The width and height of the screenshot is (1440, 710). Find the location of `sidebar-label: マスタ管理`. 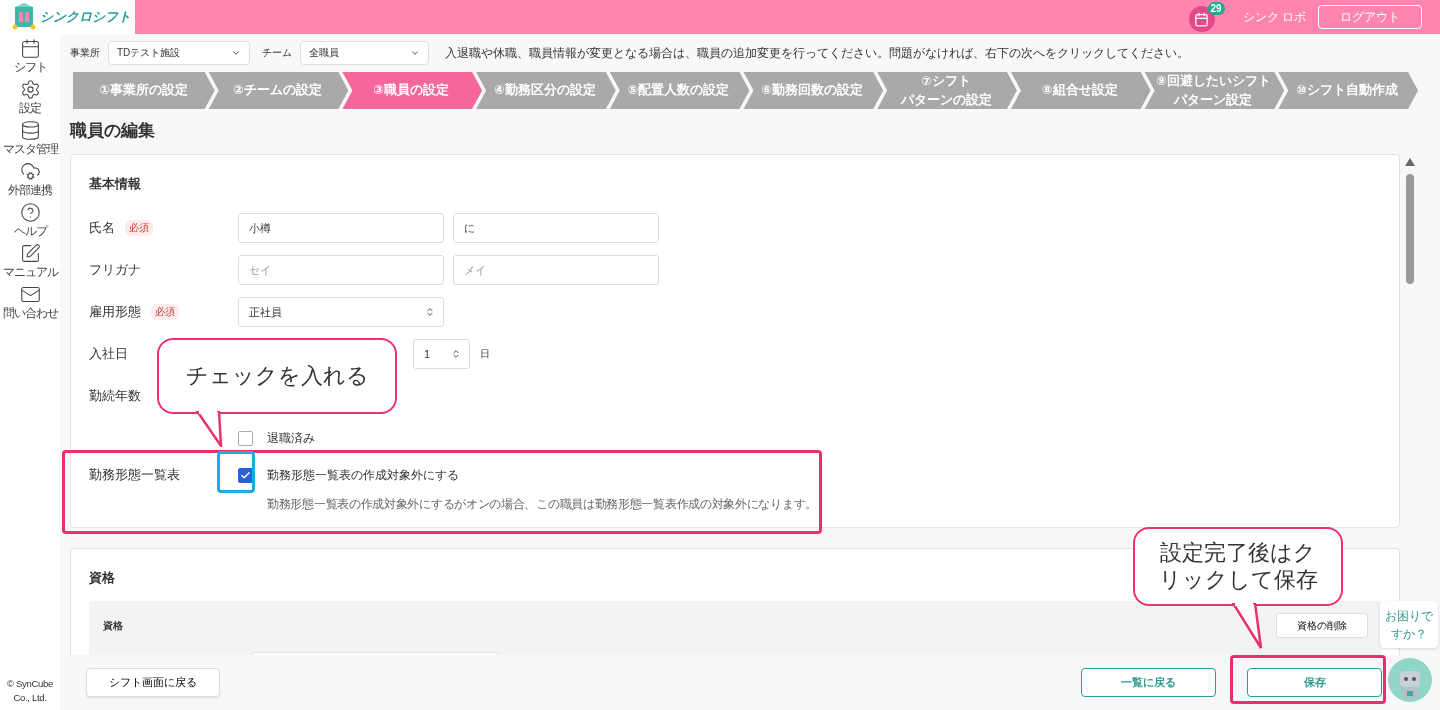

sidebar-label: マスタ管理 is located at coordinates (30, 149).